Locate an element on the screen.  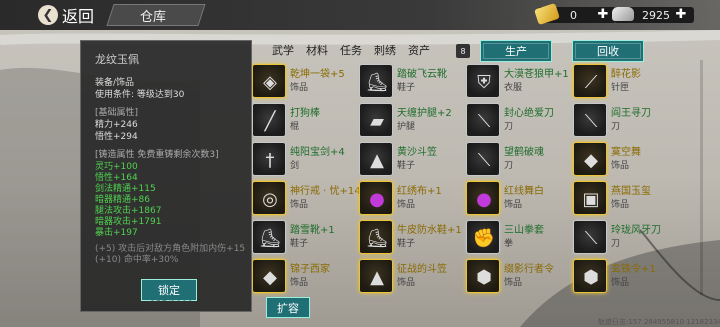
item-name: 红线舞白 is located at coordinates (524, 191).